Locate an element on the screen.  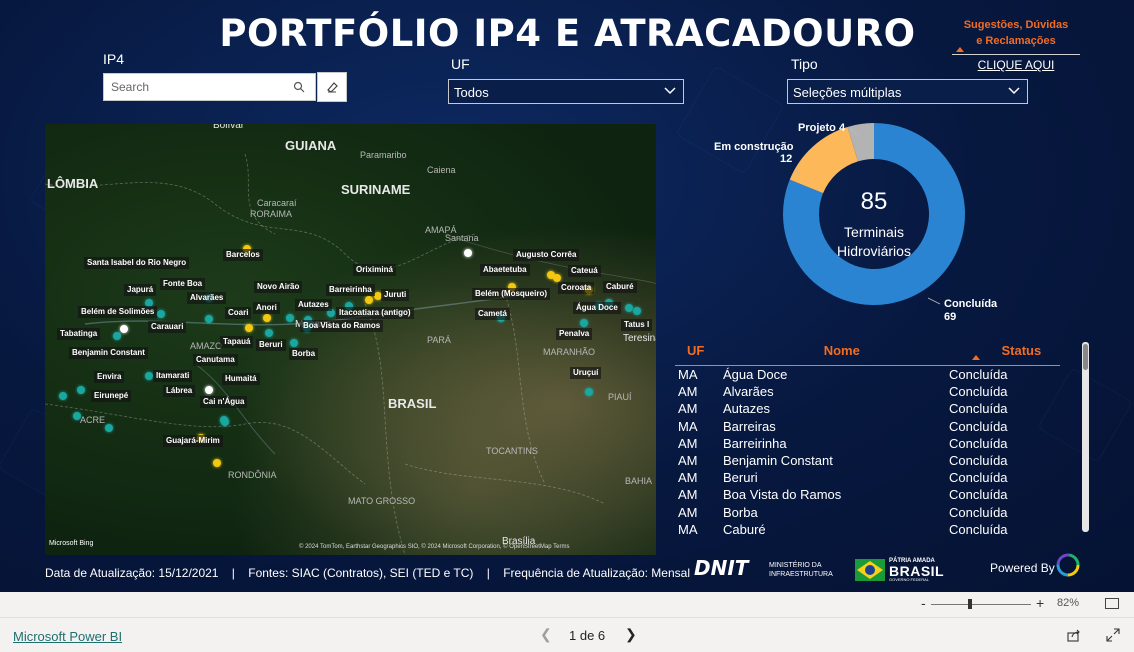
map-place-label: Coroata is located at coordinates (576, 288).